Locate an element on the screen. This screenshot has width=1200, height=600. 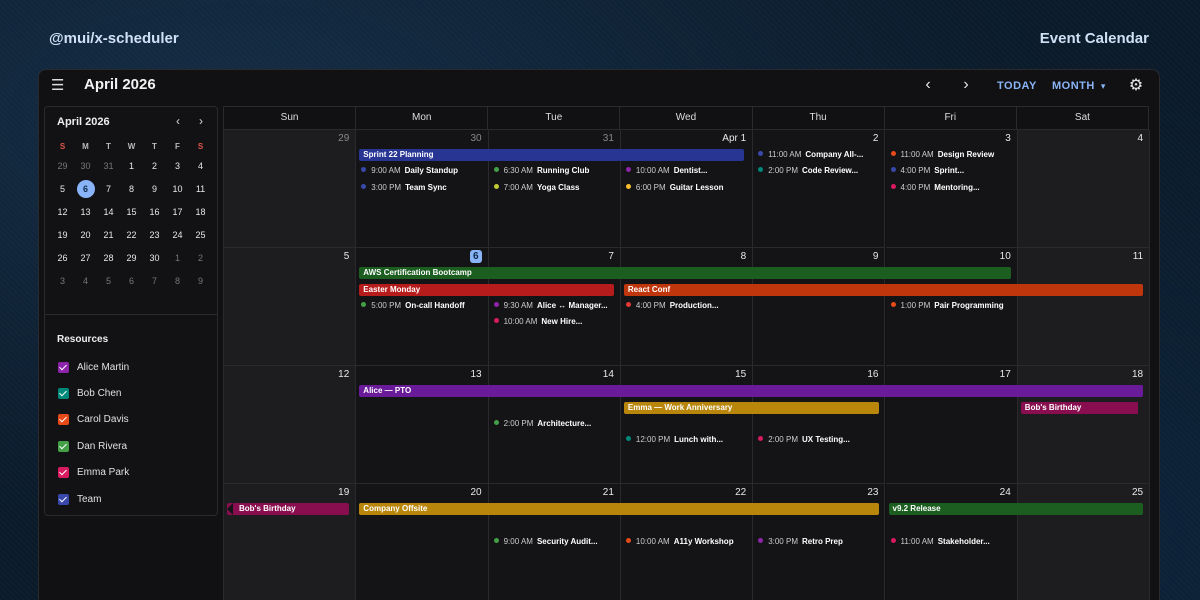
event-bar: Bob's Birthday is located at coordinates (1079, 407).